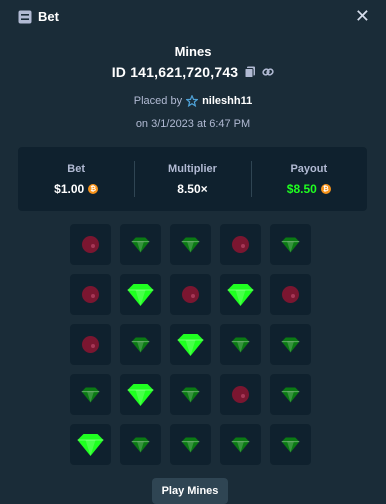  I want to click on bet-slip-icon, so click(25, 17).